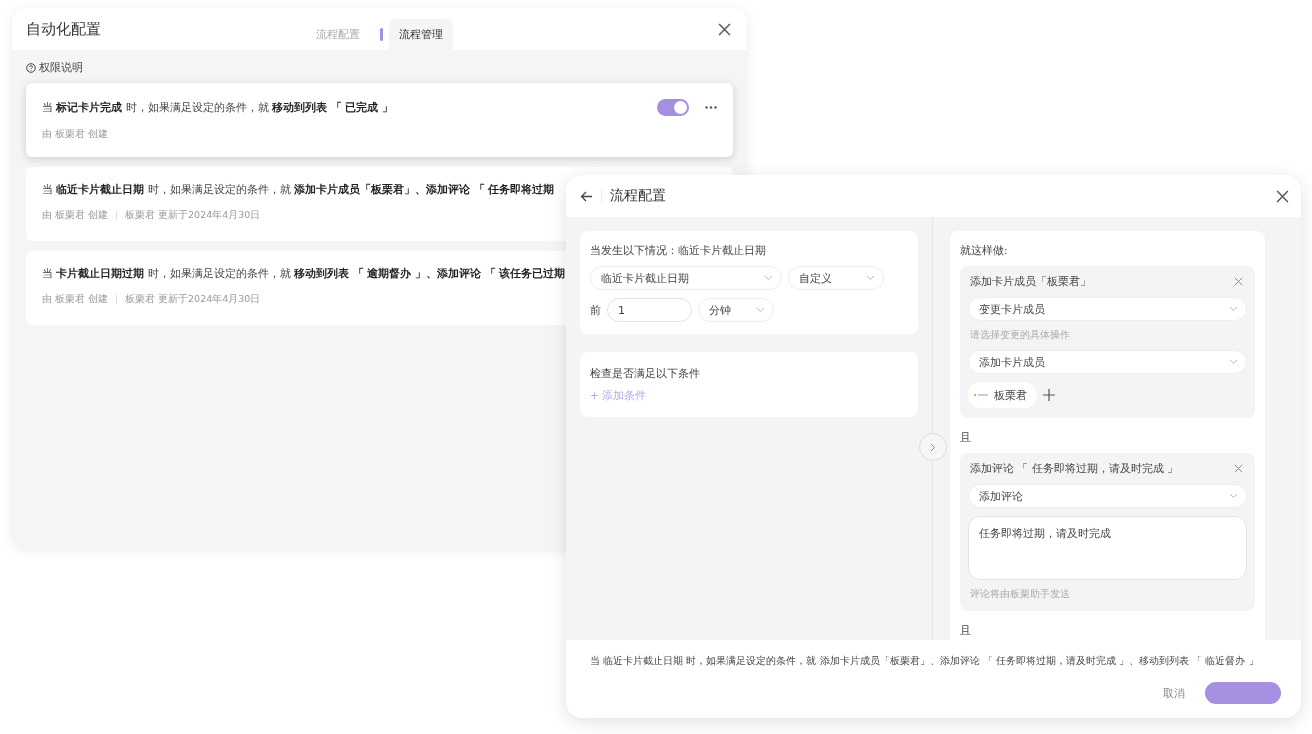  What do you see at coordinates (673, 107) in the screenshot?
I see `toggle-switch` at bounding box center [673, 107].